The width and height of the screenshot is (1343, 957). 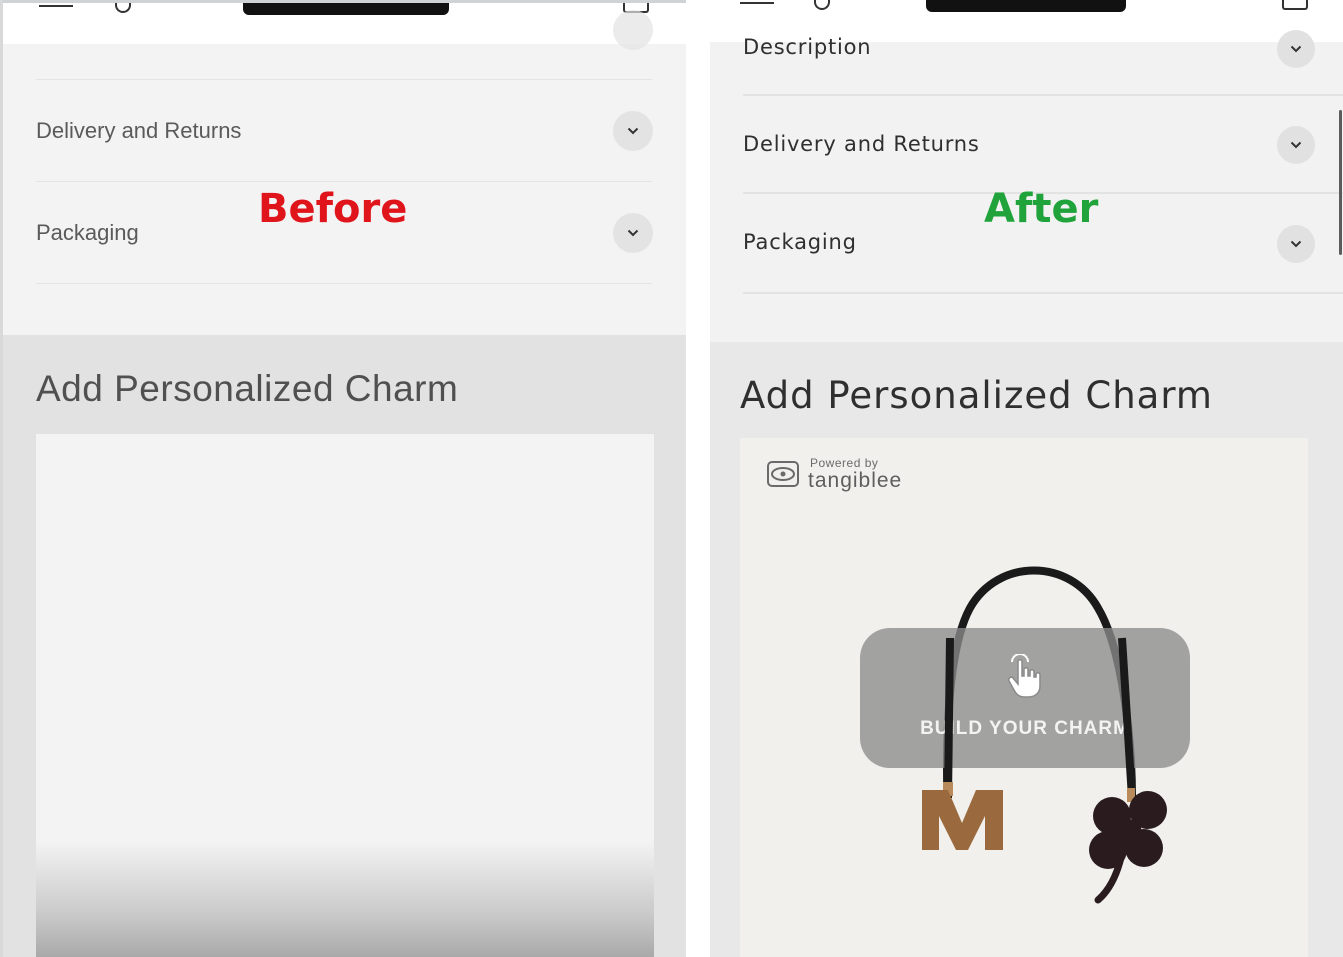 I want to click on build-button-label: BUILD YOUR CHARM, so click(x=1025, y=728).